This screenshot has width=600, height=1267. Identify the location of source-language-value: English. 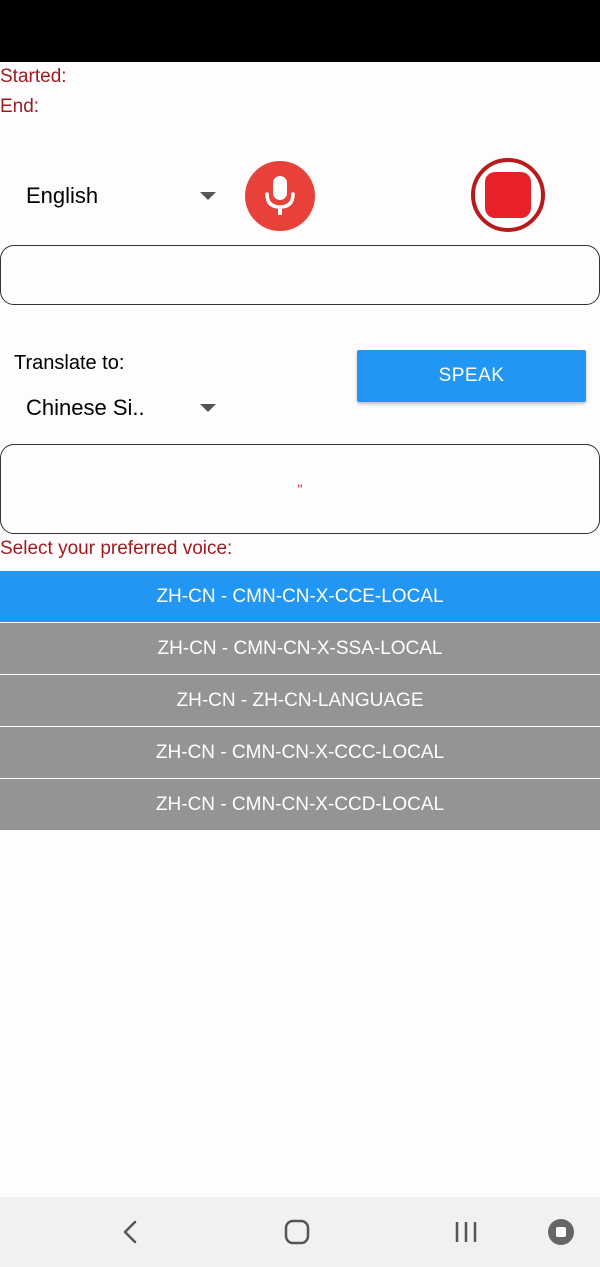
(62, 195).